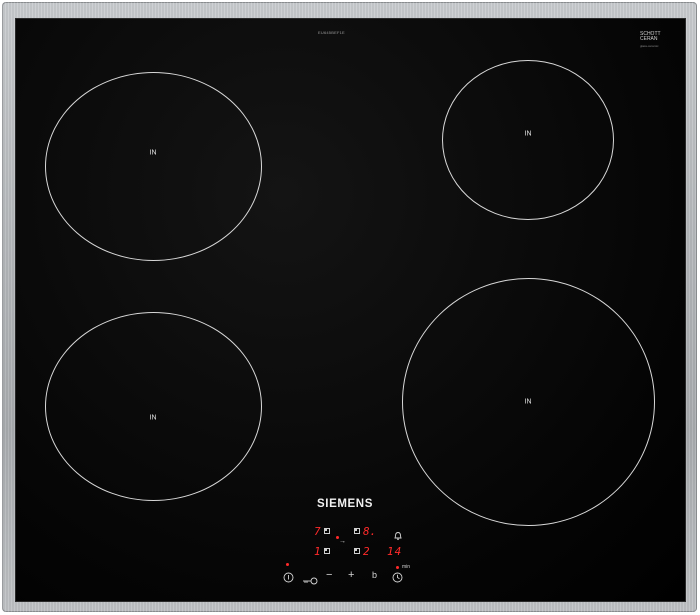  I want to click on key-icon, so click(310, 581).